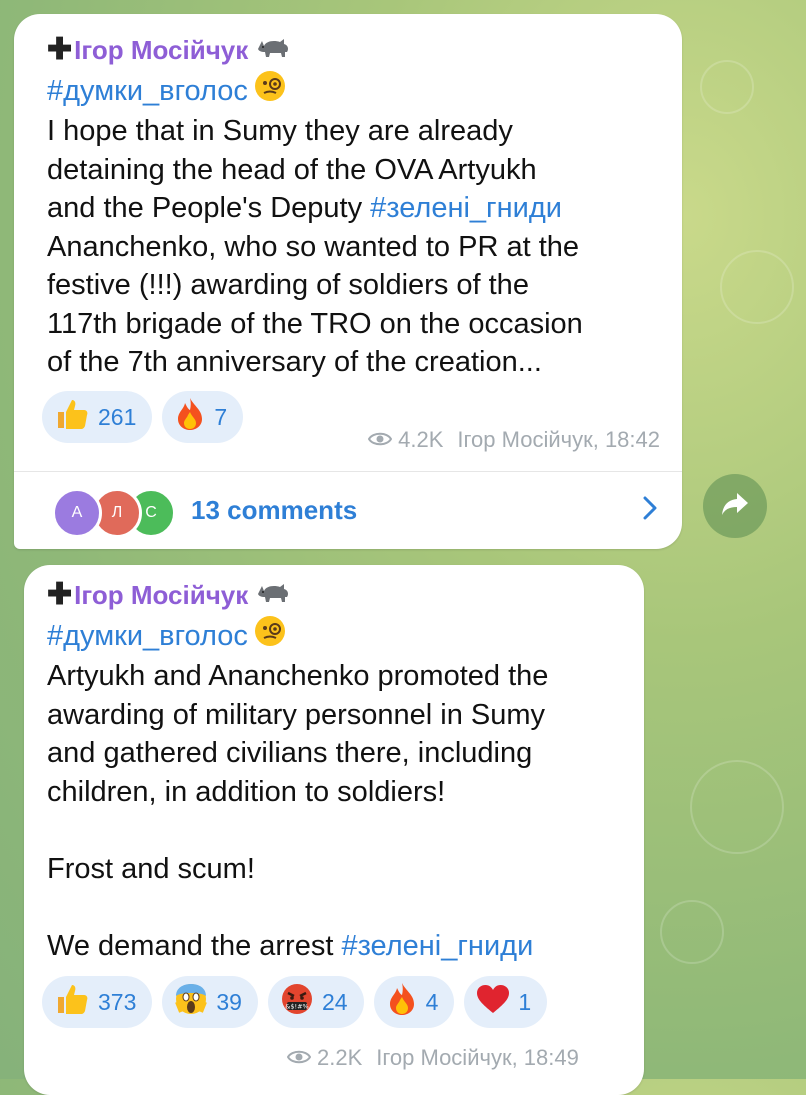 Image resolution: width=806 pixels, height=1095 pixels. I want to click on reaction-chip: 261, so click(97, 417).